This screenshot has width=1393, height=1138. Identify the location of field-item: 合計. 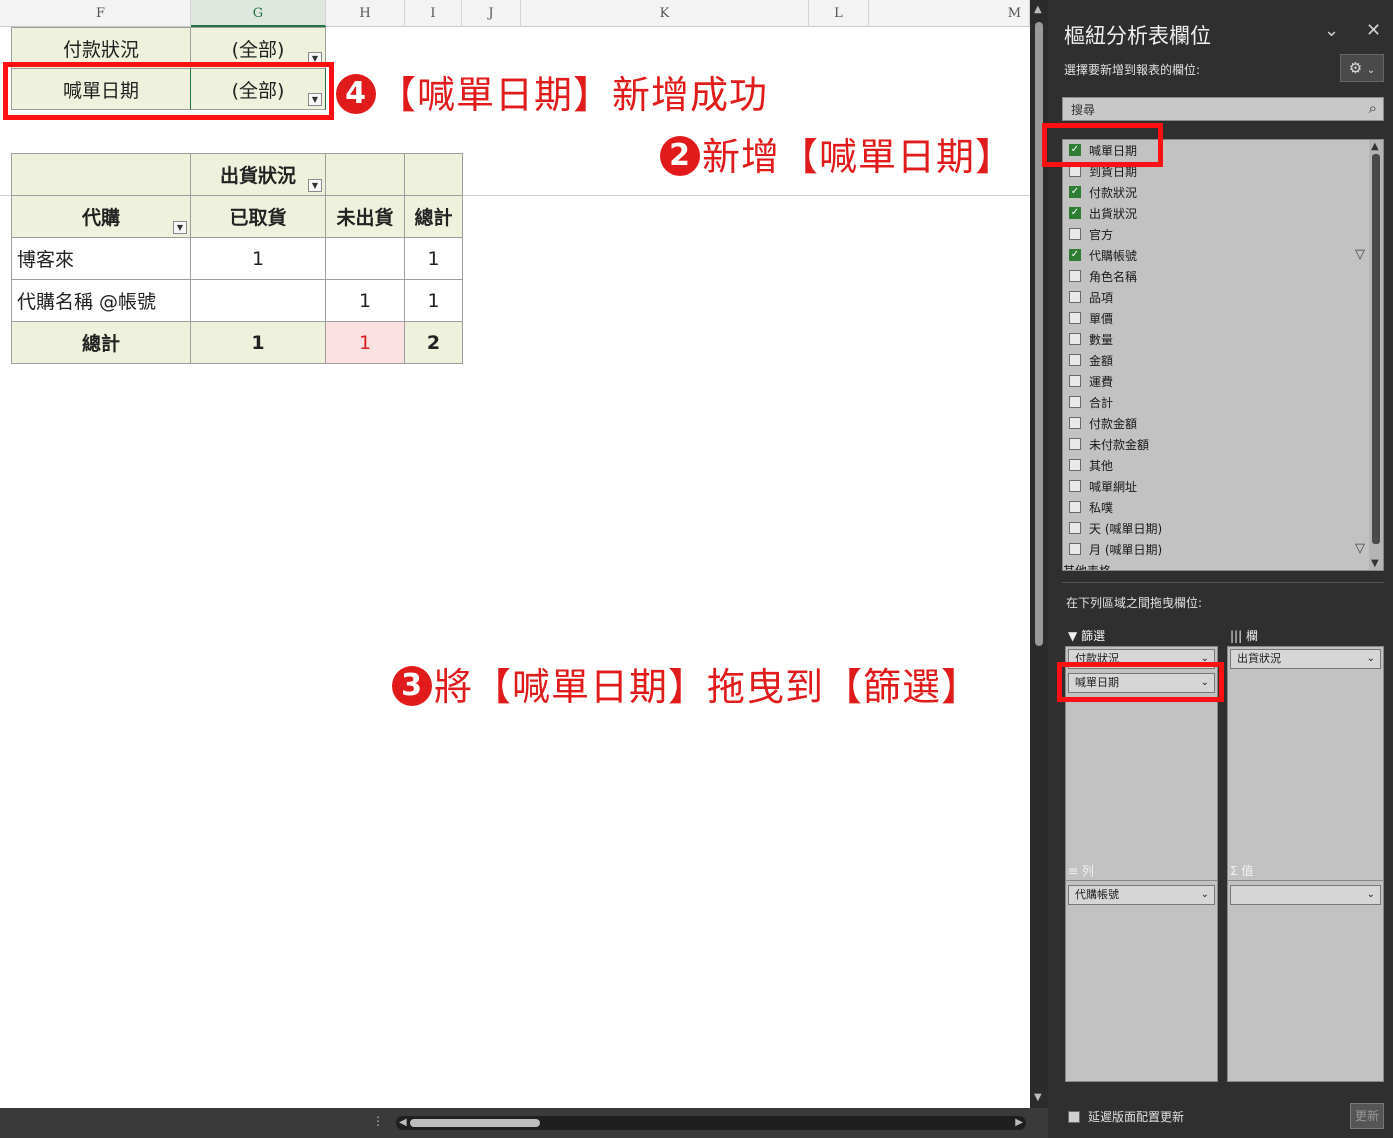
(1091, 402).